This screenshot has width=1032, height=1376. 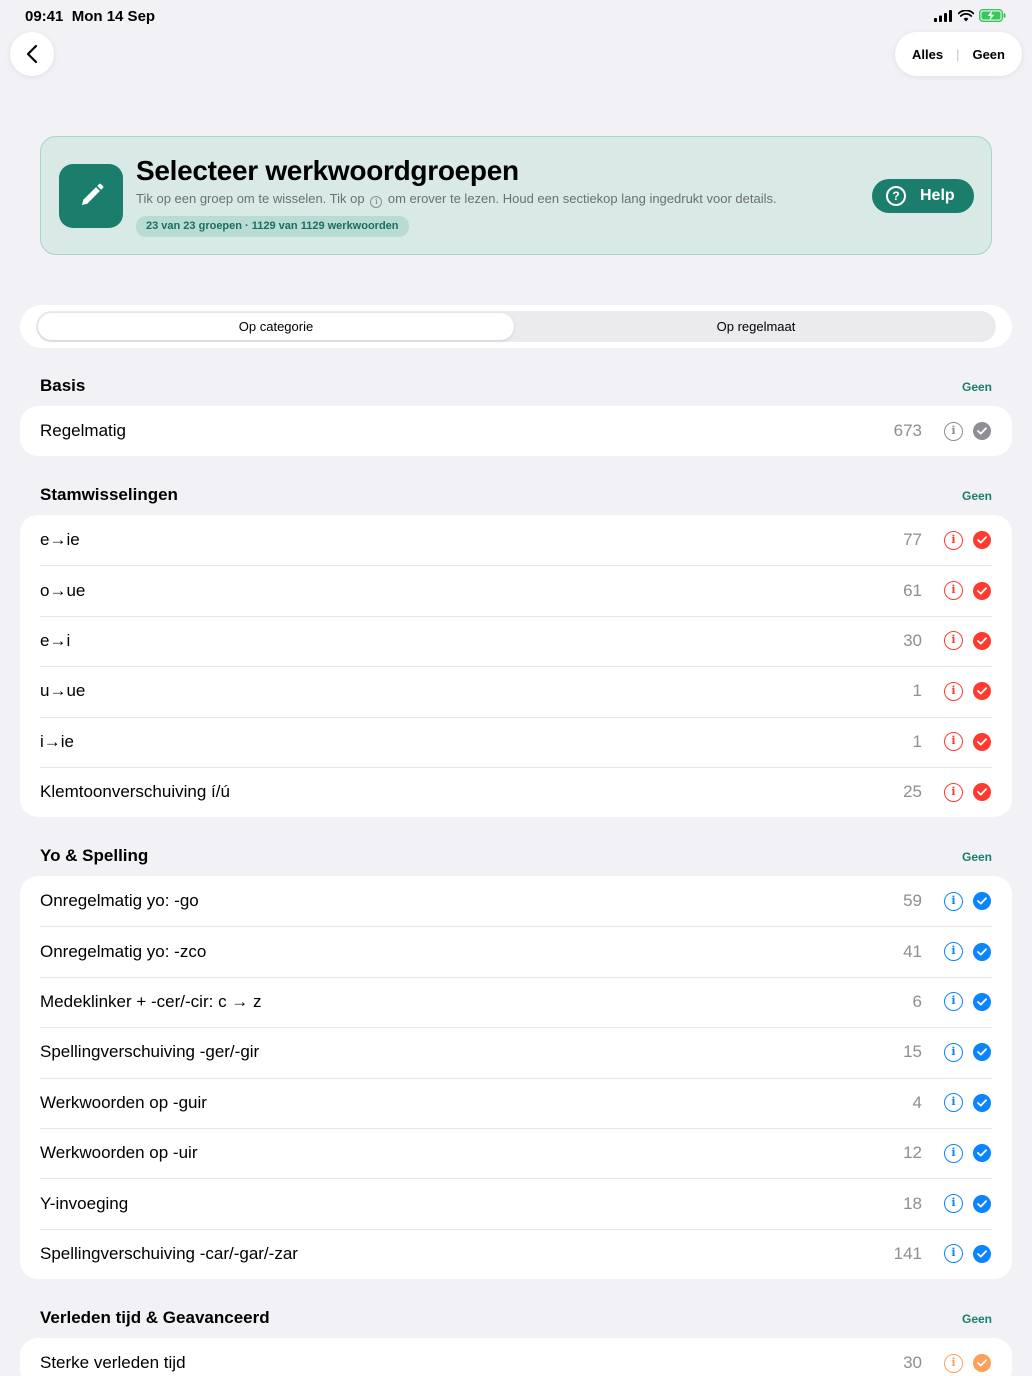 What do you see at coordinates (276, 326) in the screenshot?
I see `tab-op-categorie: Op categorie` at bounding box center [276, 326].